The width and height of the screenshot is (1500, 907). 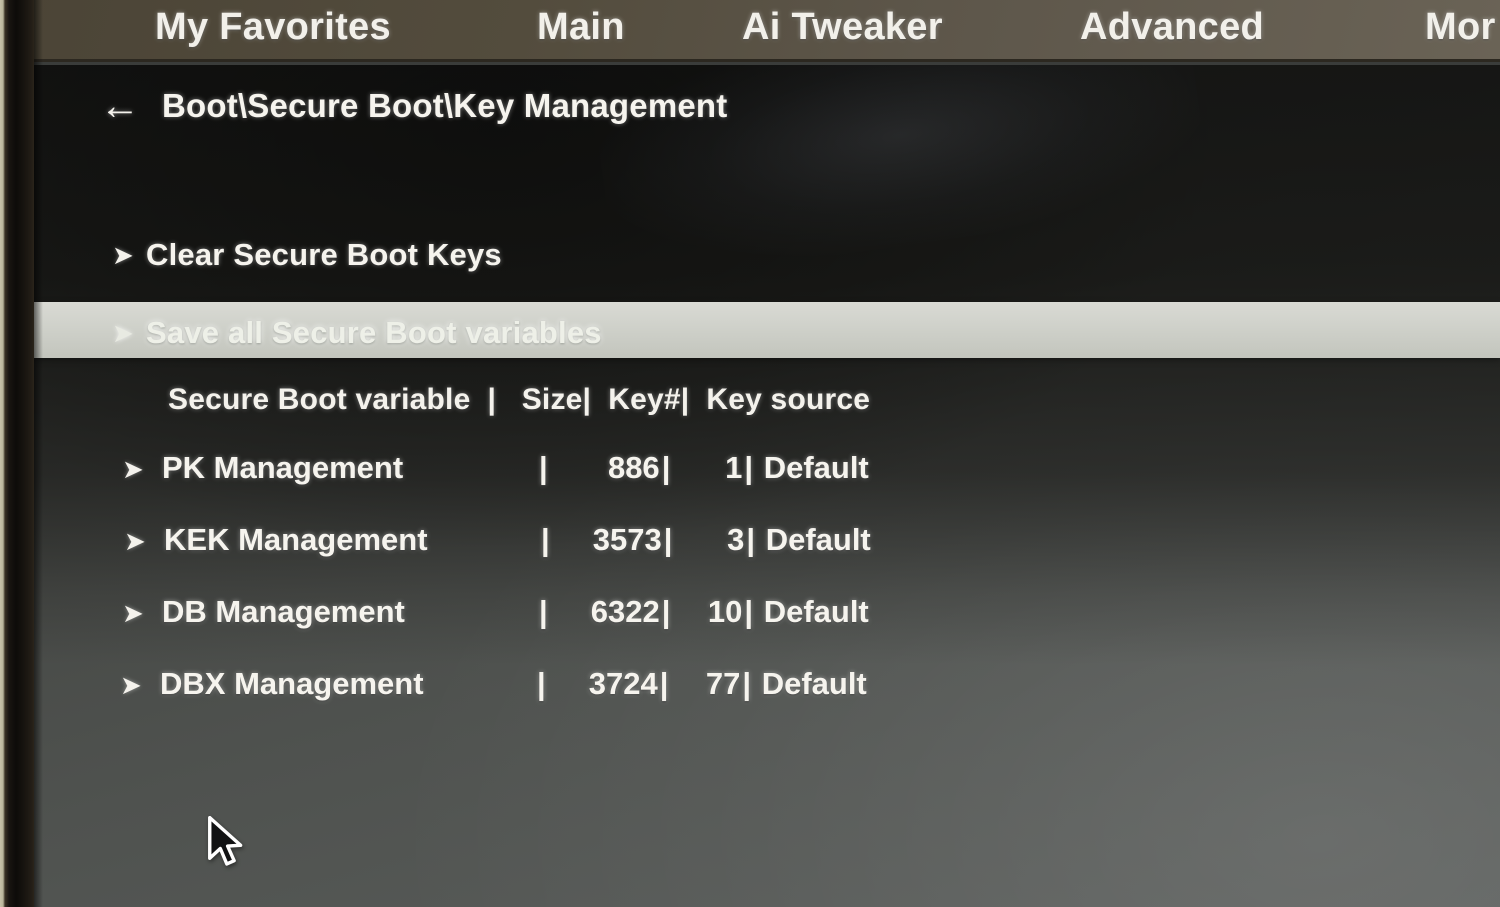 What do you see at coordinates (704, 467) in the screenshot?
I see `variable-values: | 886| 1| Default` at bounding box center [704, 467].